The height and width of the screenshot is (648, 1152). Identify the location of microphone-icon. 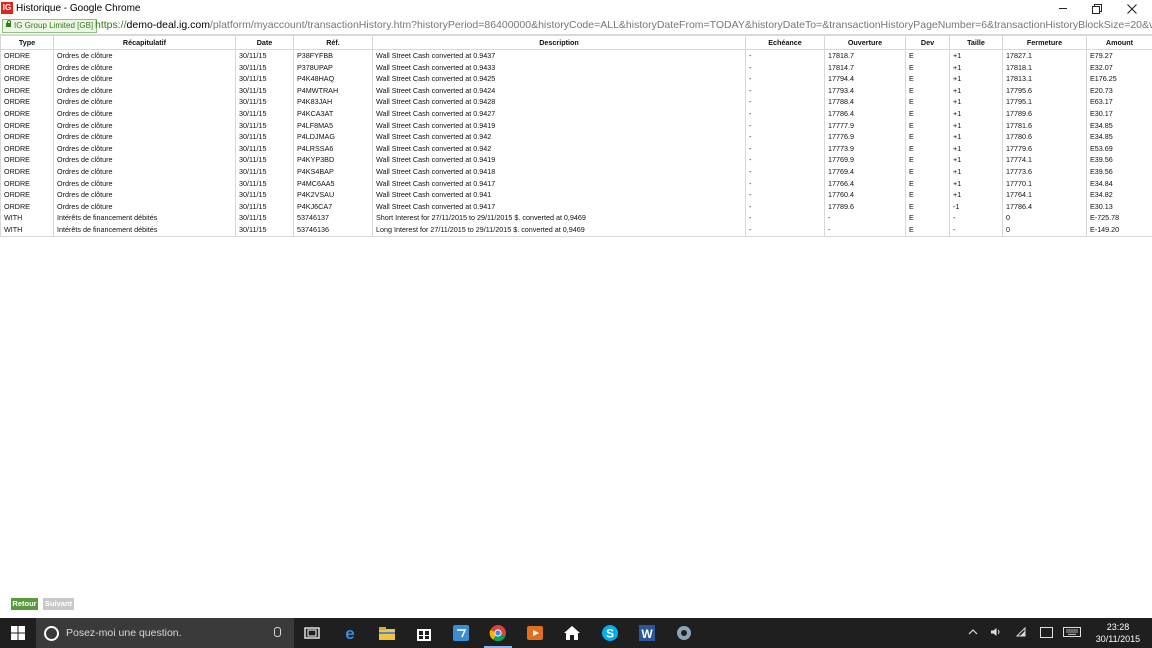
(277, 632).